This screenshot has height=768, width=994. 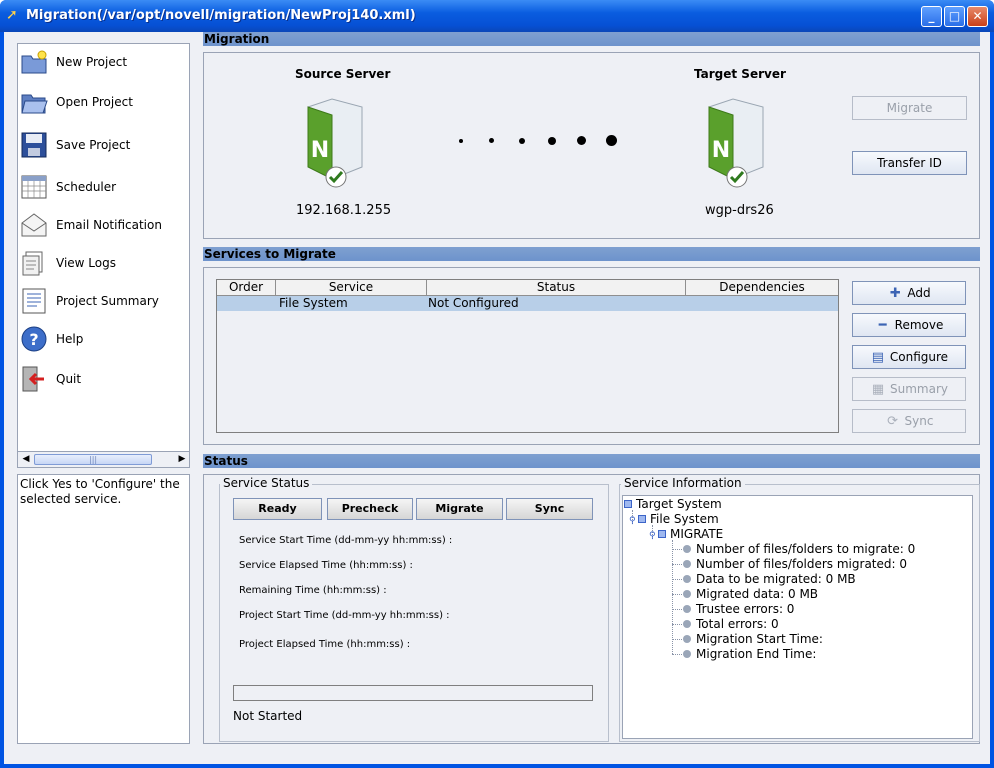 I want to click on service-start-time-label: Service Start Time (dd-mm-yy hh:mm:ss) :, so click(x=346, y=540).